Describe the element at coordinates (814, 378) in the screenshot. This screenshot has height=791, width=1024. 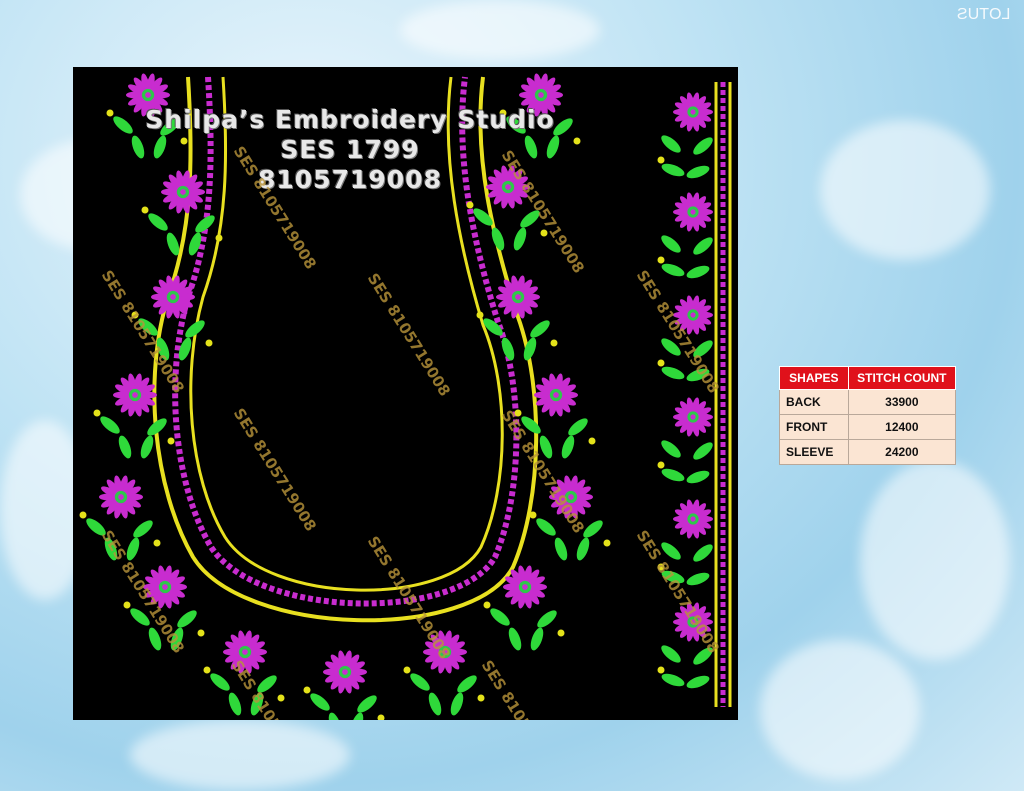
I see `shapes-header: SHAPES` at that location.